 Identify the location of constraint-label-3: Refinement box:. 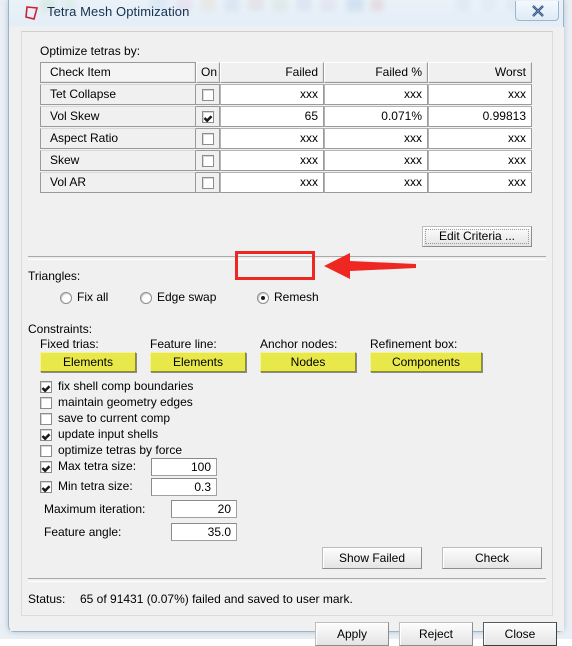
(413, 344).